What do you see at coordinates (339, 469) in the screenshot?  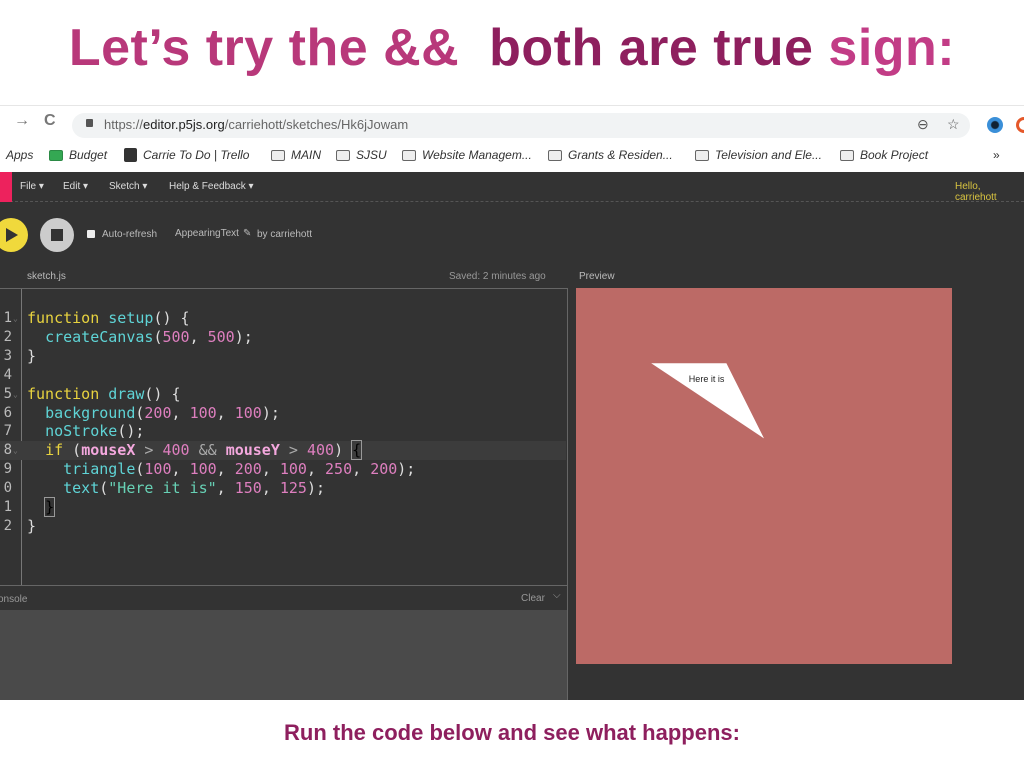 I see `code-token: 250` at bounding box center [339, 469].